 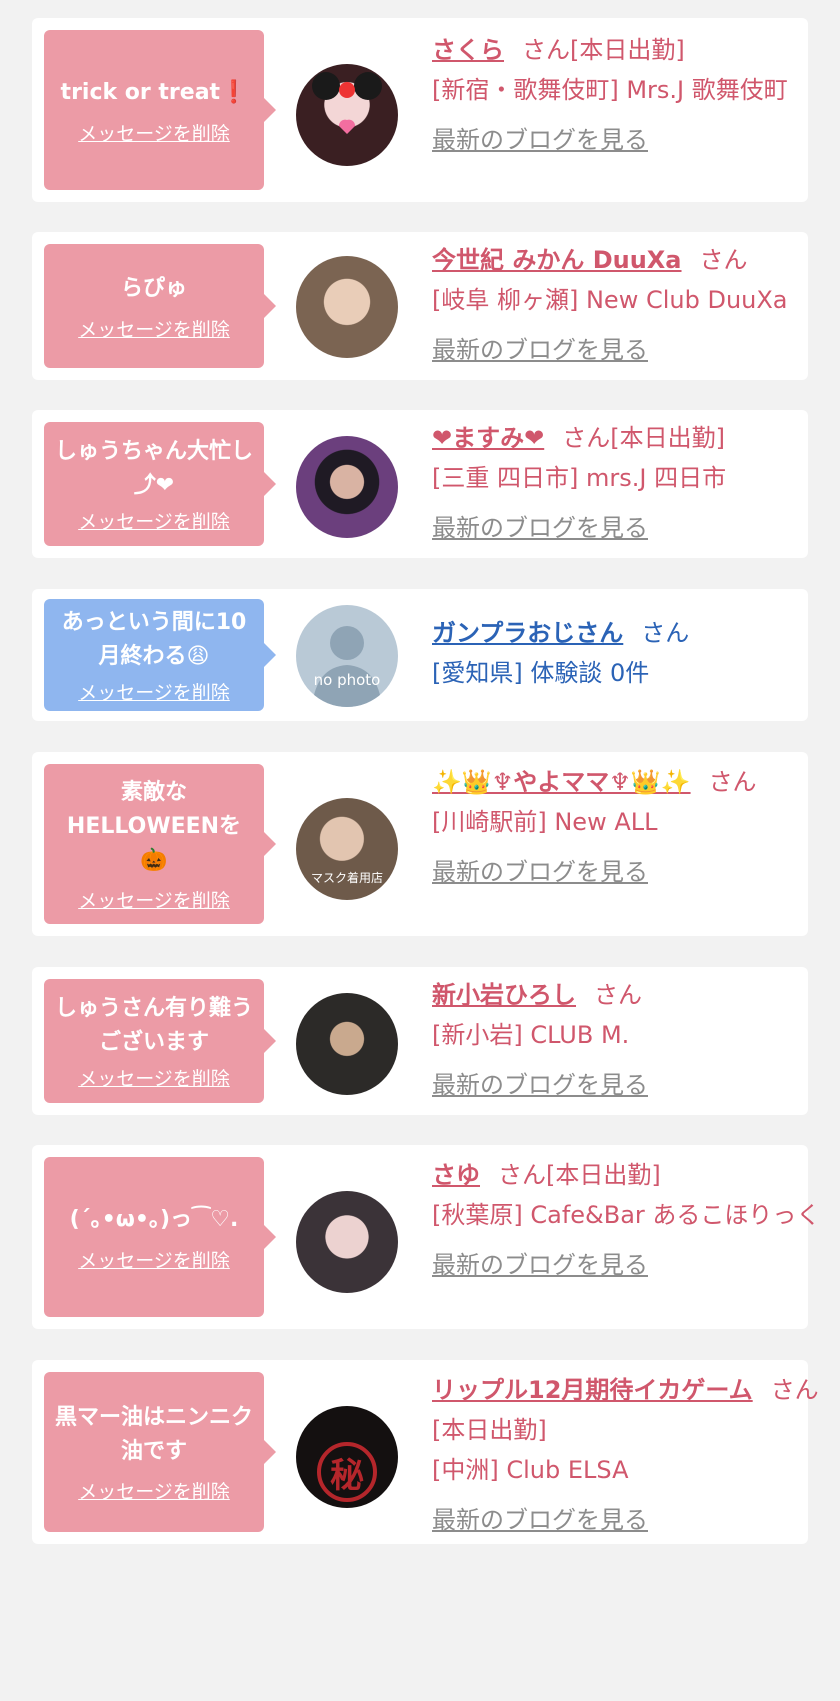 I want to click on message-bubble: らぴゅ メッセージを削除, so click(x=160, y=306).